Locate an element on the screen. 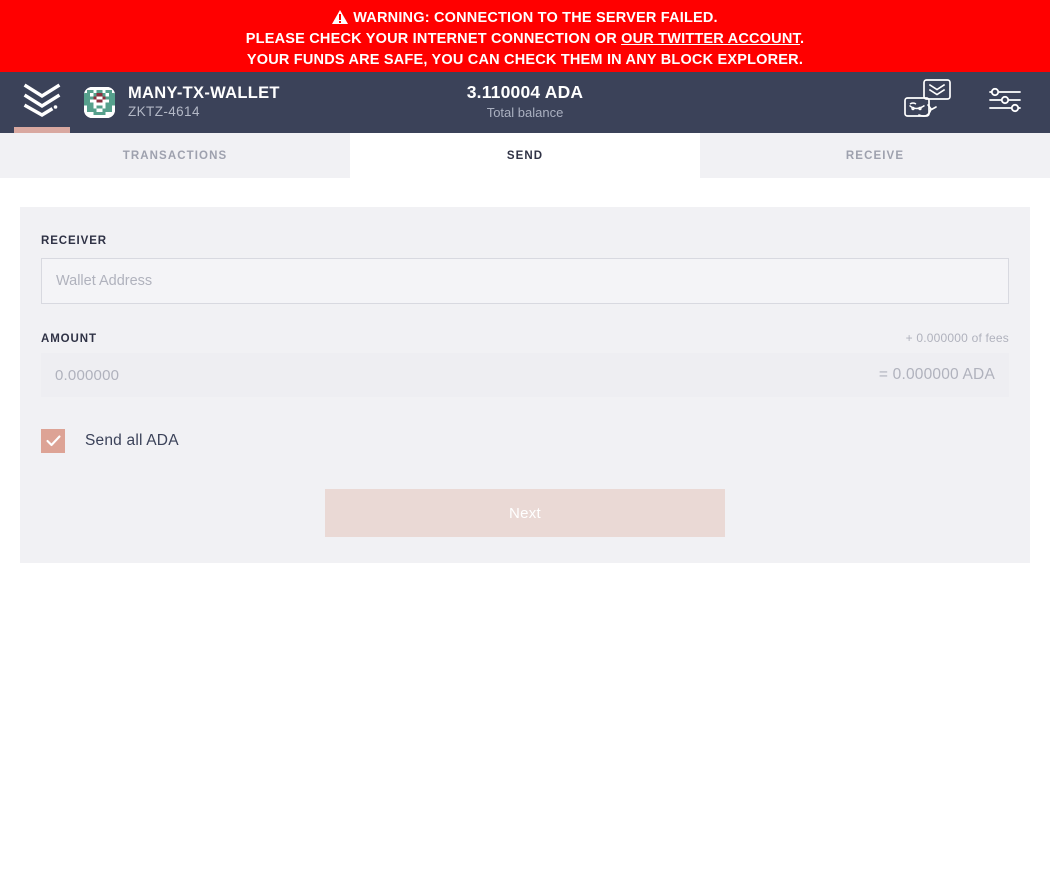 This screenshot has width=1050, height=888. tab-transactions-label: TRANSACTIONS is located at coordinates (175, 155).